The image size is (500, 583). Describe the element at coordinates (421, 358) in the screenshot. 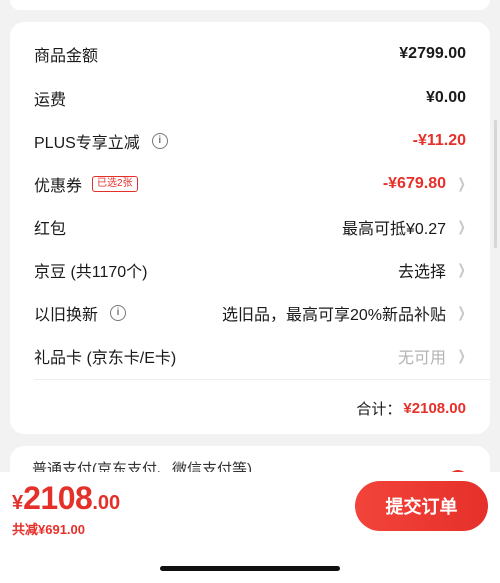

I see `gift-card-value: 无可用` at that location.